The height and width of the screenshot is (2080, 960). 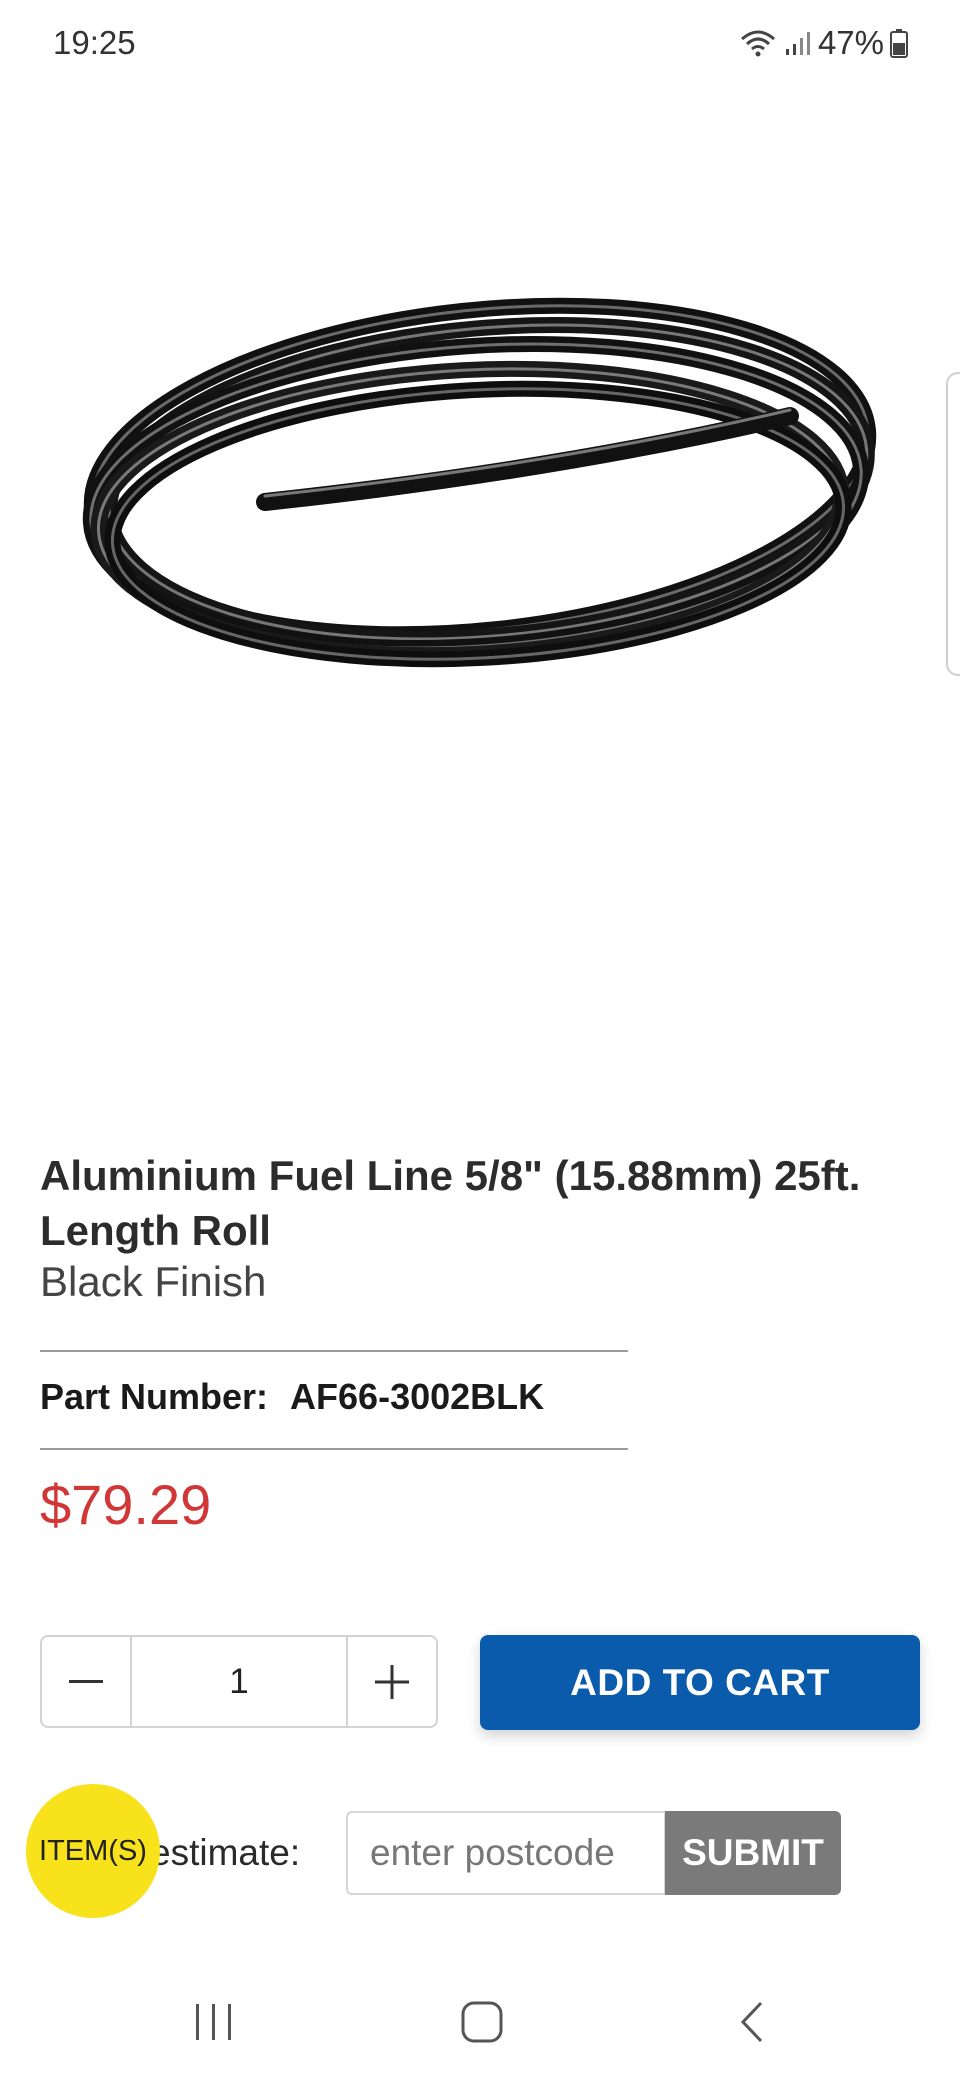 What do you see at coordinates (798, 43) in the screenshot?
I see `signal-icon` at bounding box center [798, 43].